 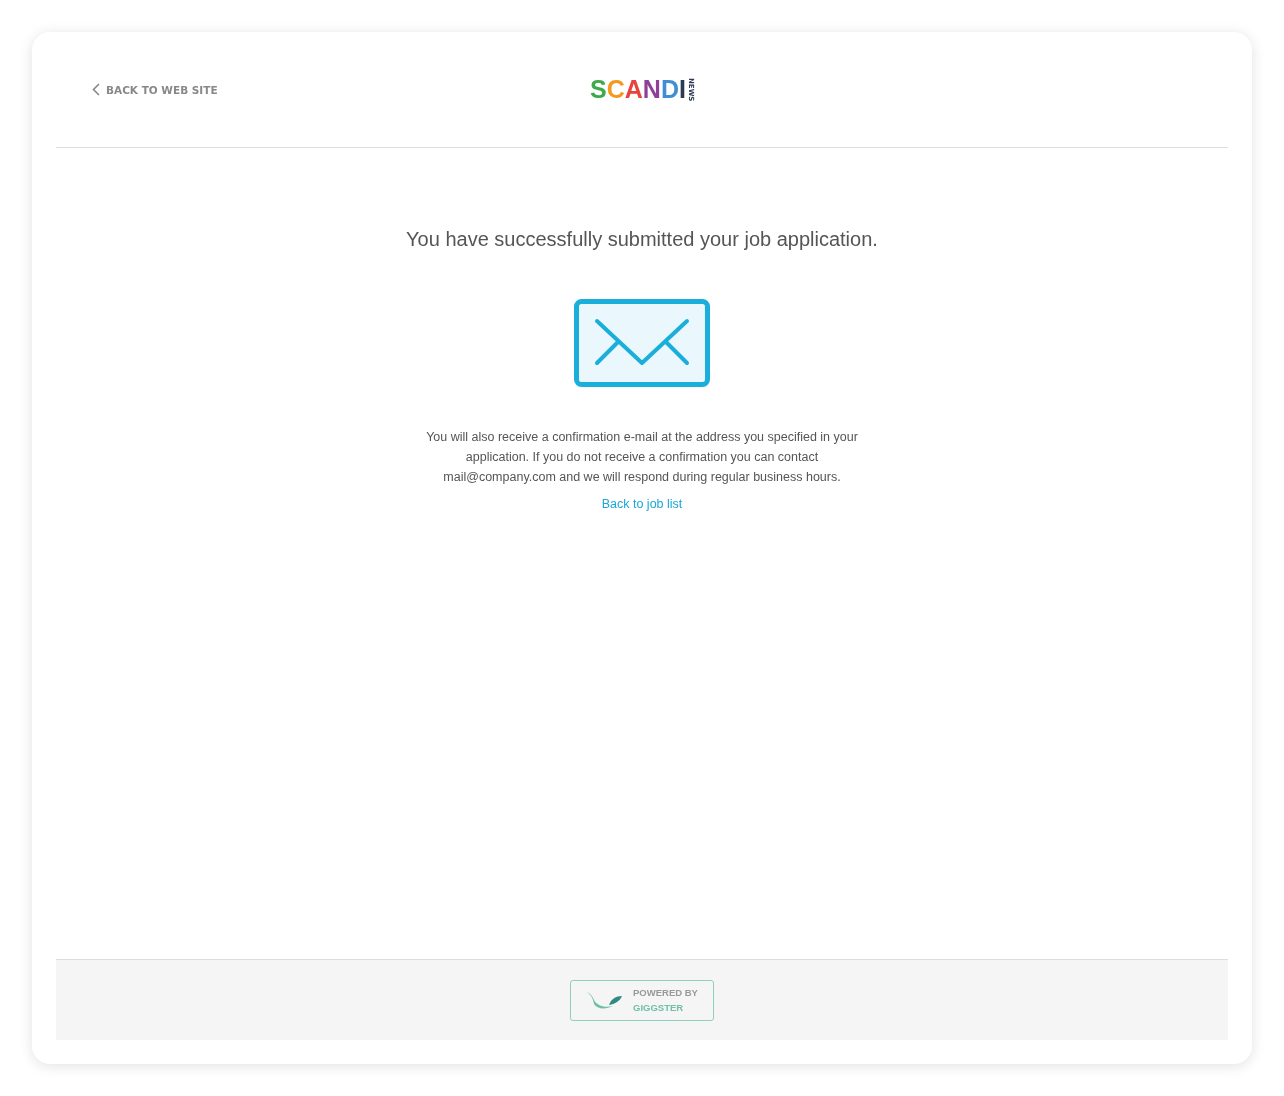 What do you see at coordinates (598, 89) in the screenshot?
I see `logo-letter: S` at bounding box center [598, 89].